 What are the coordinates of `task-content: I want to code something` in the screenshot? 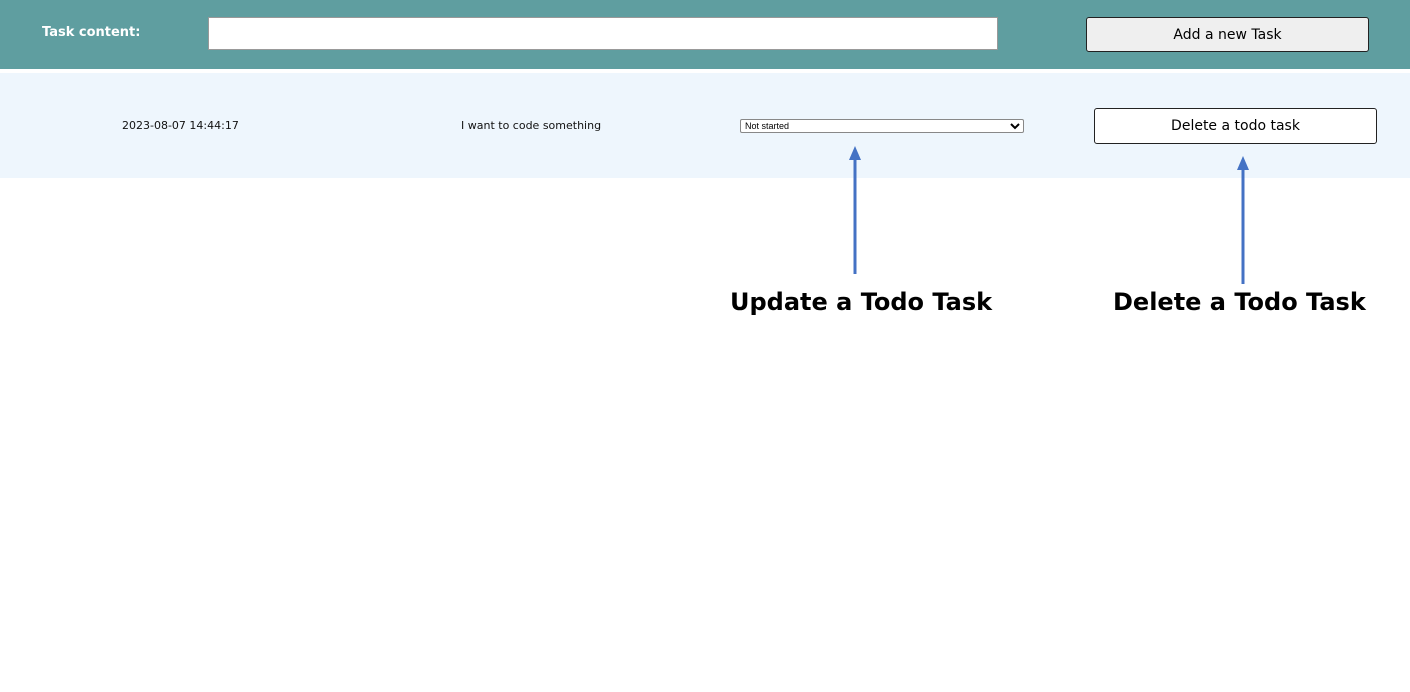 It's located at (531, 125).